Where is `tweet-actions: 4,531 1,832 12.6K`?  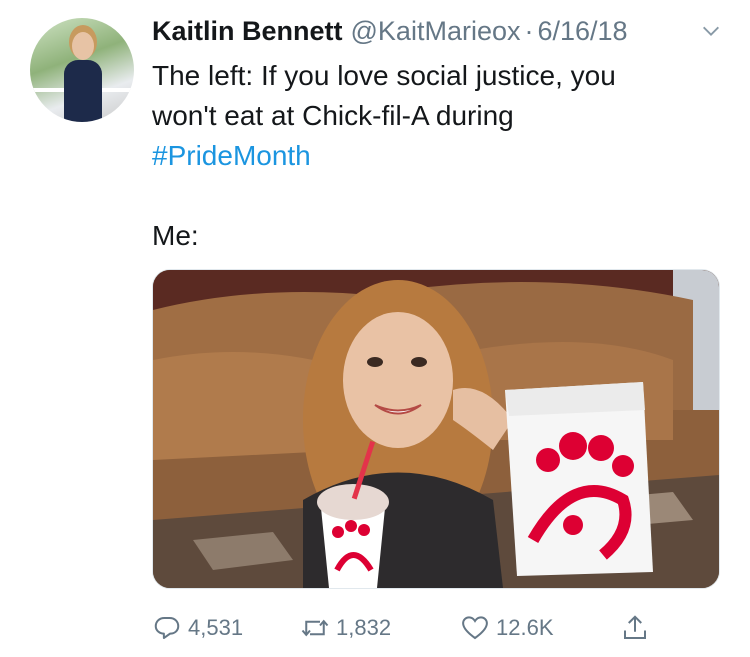 tweet-actions: 4,531 1,832 12.6K is located at coordinates (432, 628).